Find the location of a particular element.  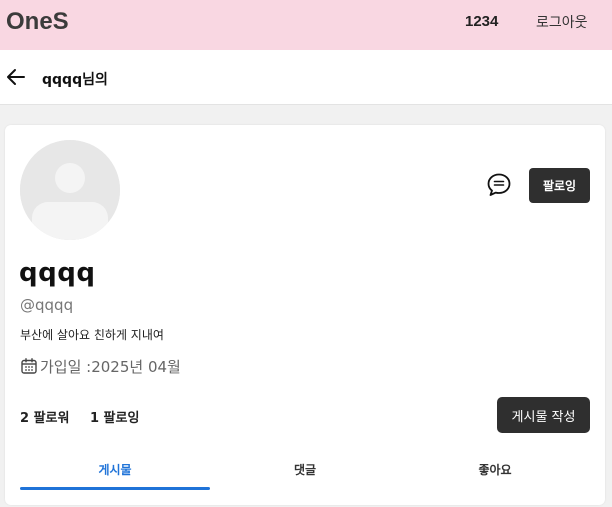

profile-tabs: 게시물 댓글 좋아요 is located at coordinates (305, 473).